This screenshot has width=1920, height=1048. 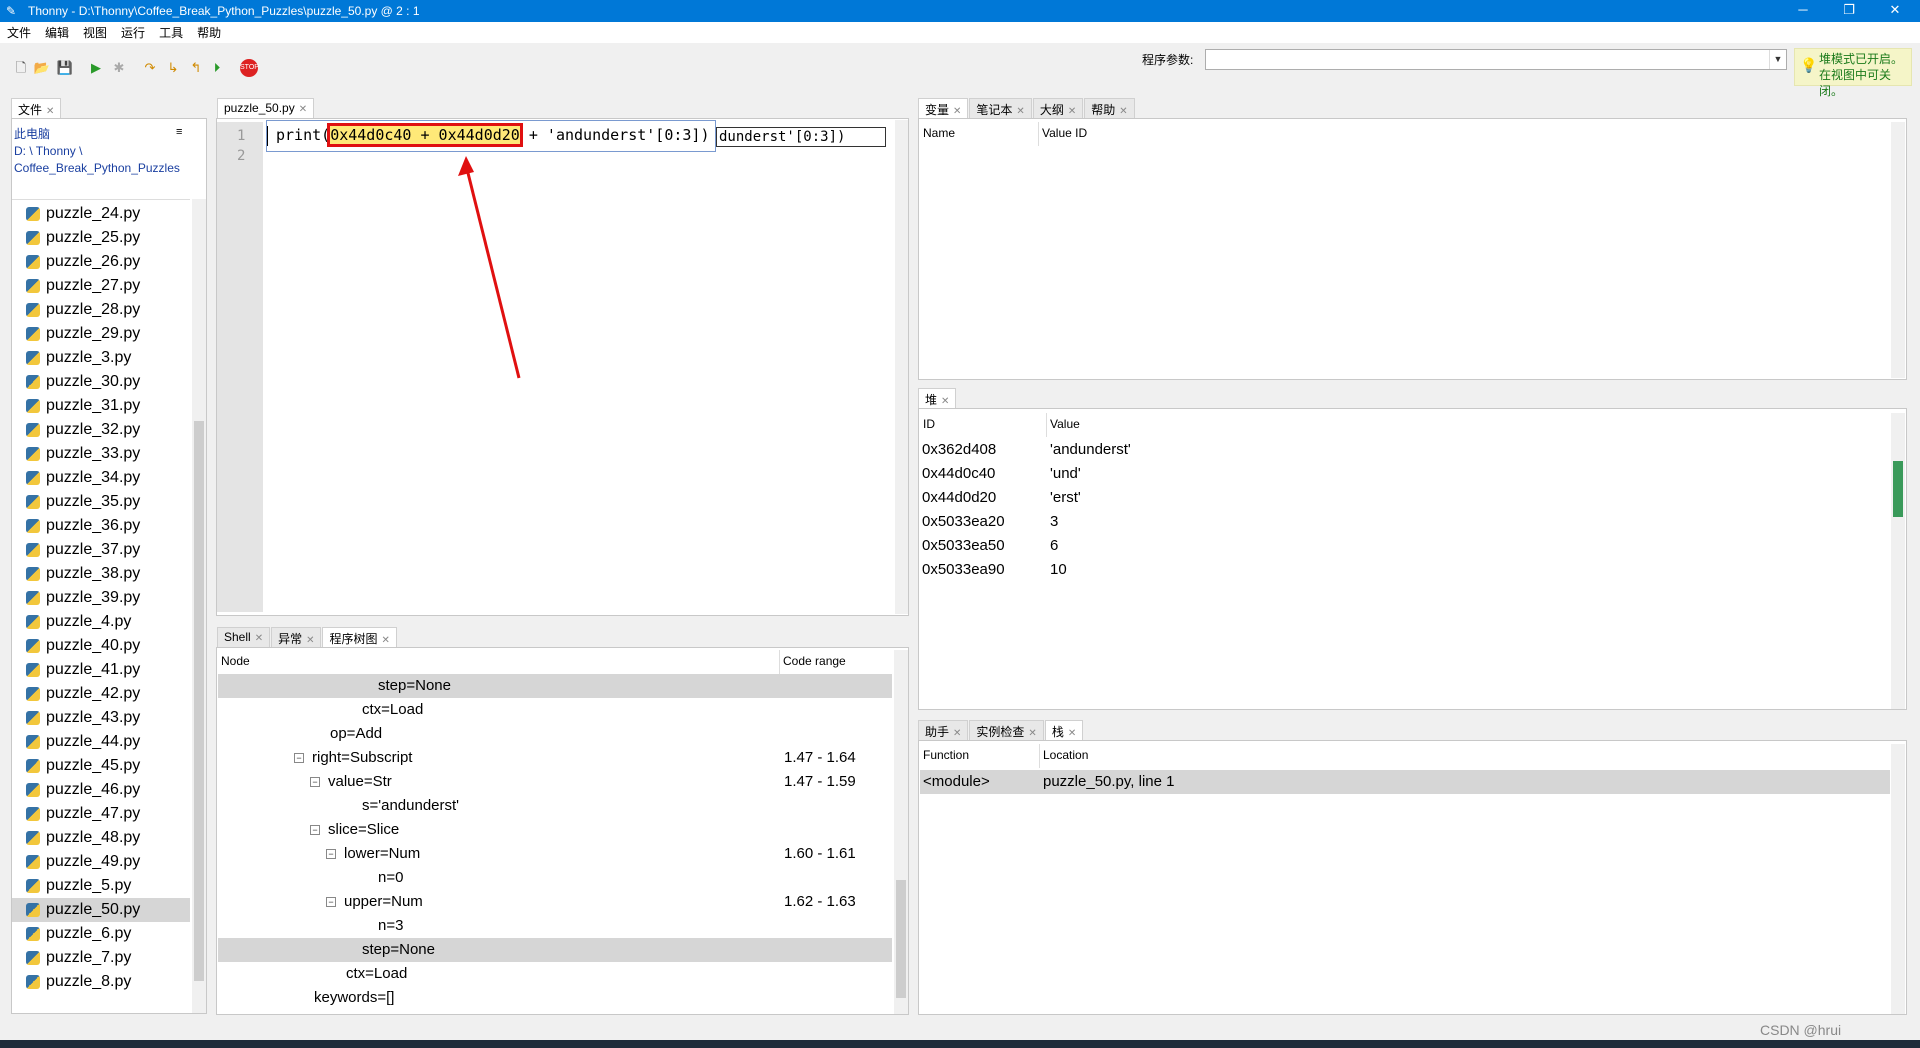 I want to click on column-value-id: Value ID, so click(x=1064, y=133).